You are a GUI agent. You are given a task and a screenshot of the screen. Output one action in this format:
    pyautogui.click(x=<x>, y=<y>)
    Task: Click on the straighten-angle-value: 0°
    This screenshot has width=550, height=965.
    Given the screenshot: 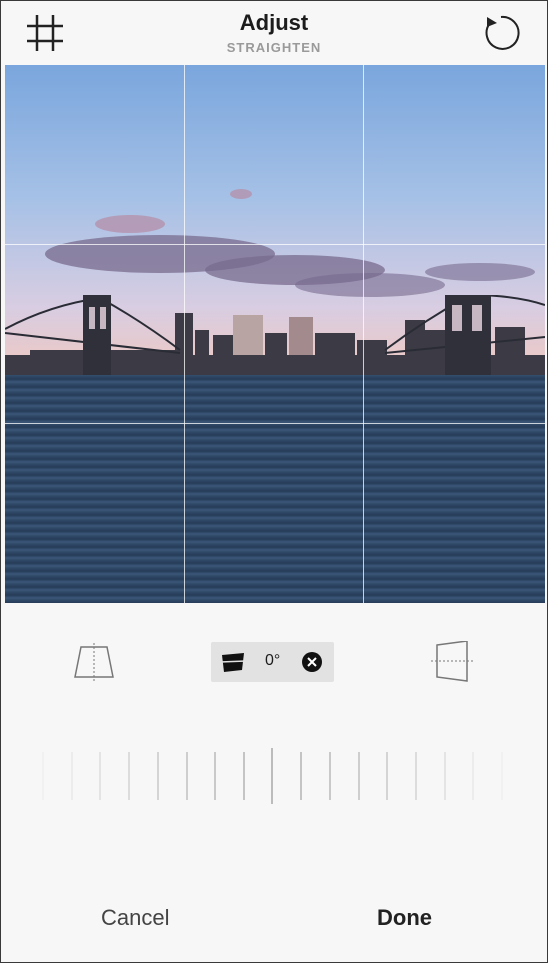 What is the action you would take?
    pyautogui.click(x=273, y=660)
    